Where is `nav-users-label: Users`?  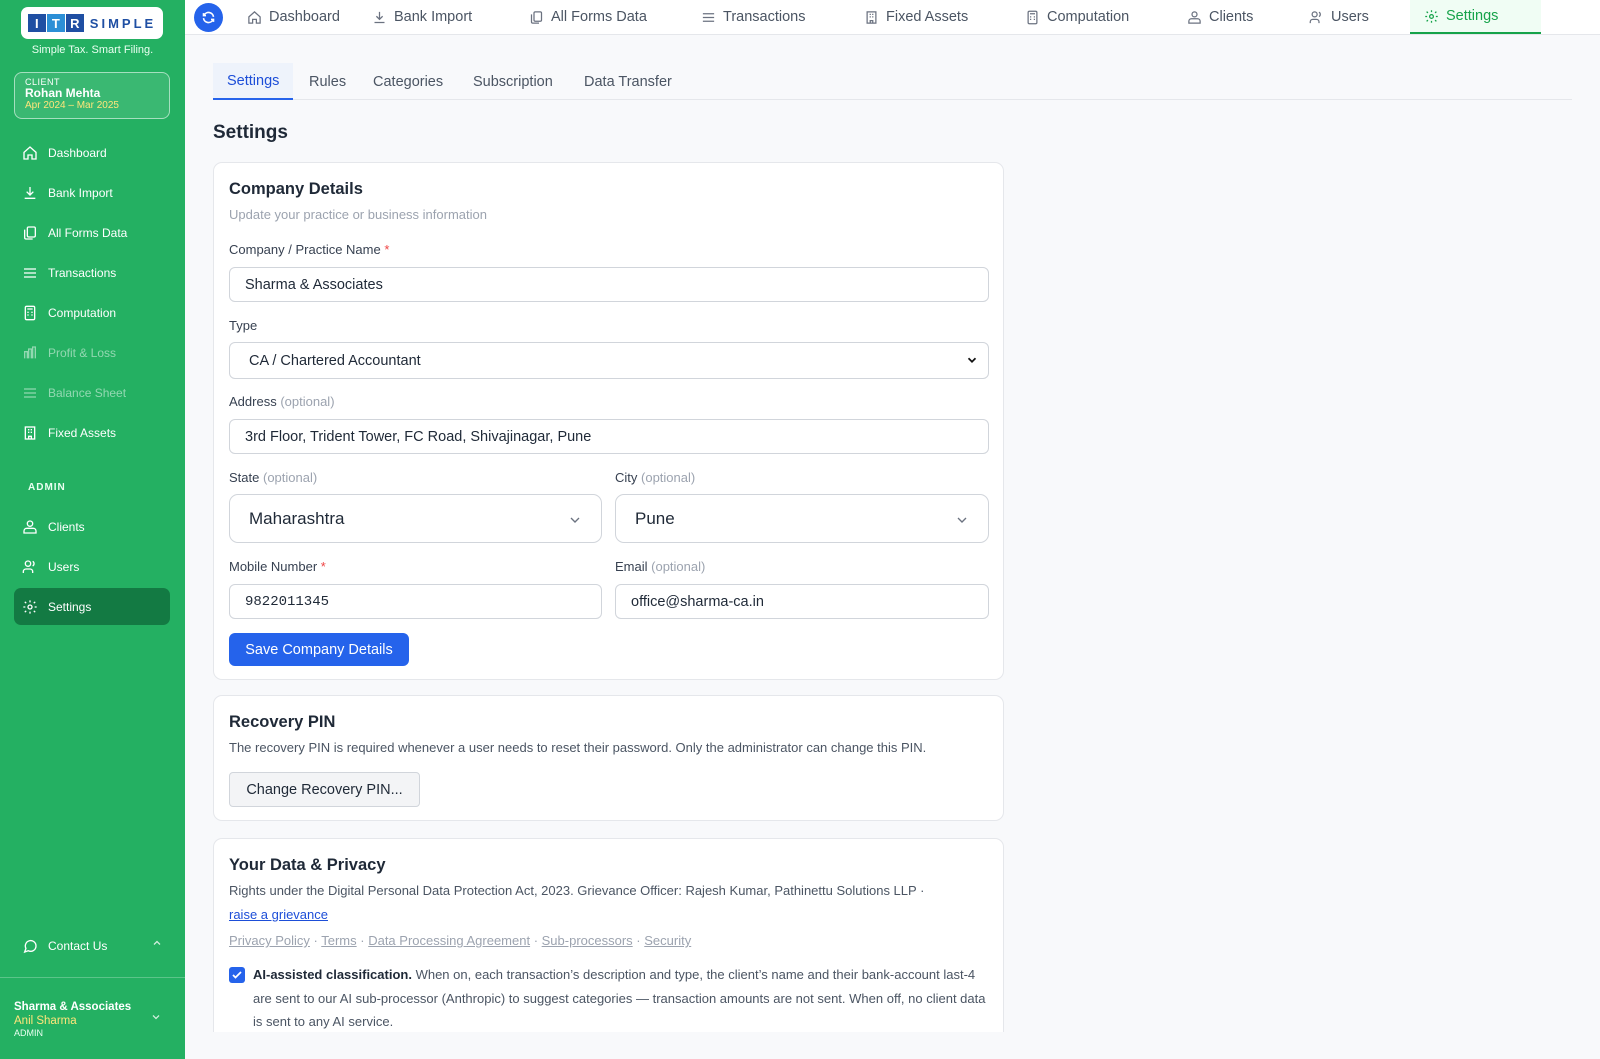
nav-users-label: Users is located at coordinates (1350, 17).